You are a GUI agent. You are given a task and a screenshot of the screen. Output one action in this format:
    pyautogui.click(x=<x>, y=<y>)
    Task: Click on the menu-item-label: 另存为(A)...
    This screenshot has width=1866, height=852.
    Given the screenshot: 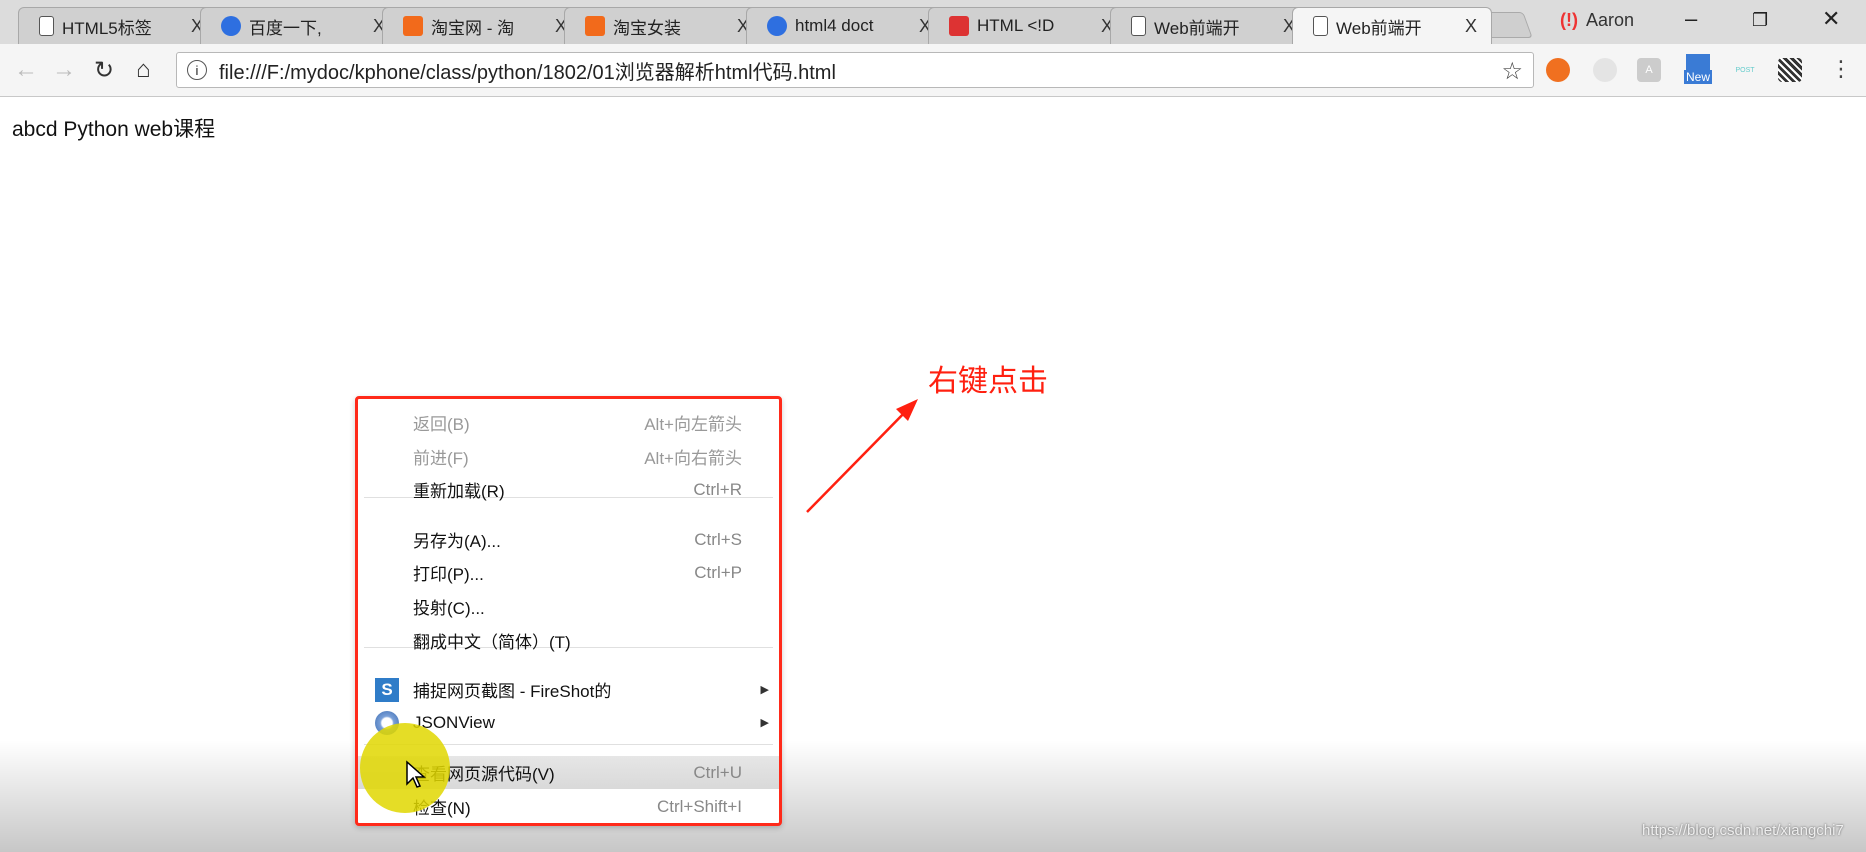 What is the action you would take?
    pyautogui.click(x=457, y=541)
    